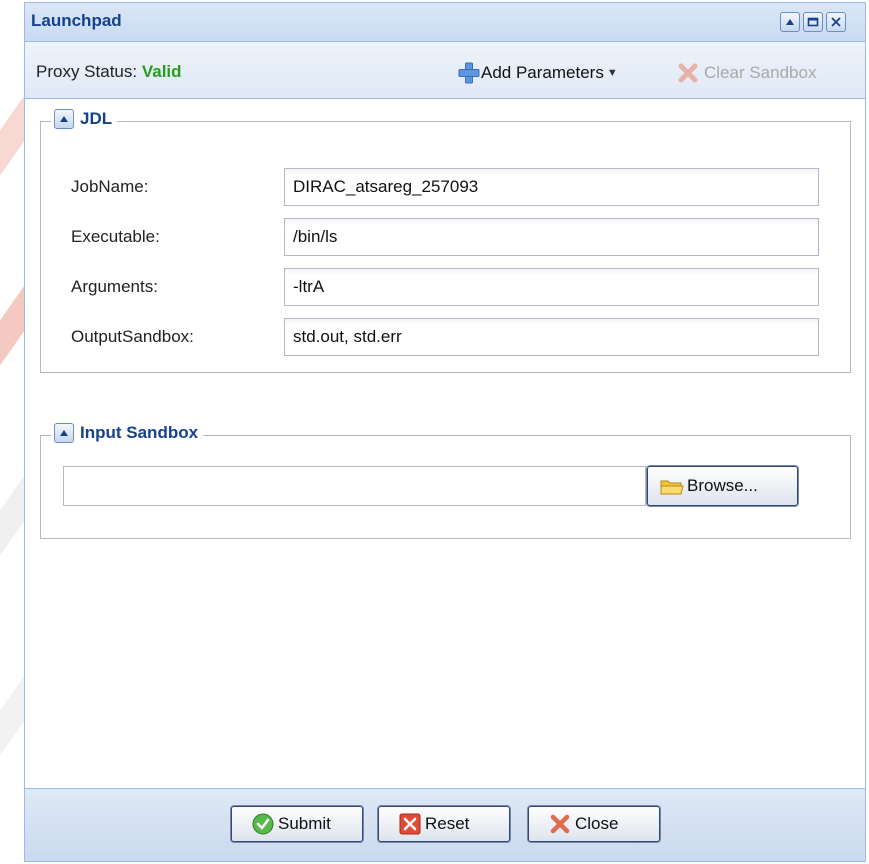  I want to click on proxy-status: Proxy Status: Valid, so click(109, 72).